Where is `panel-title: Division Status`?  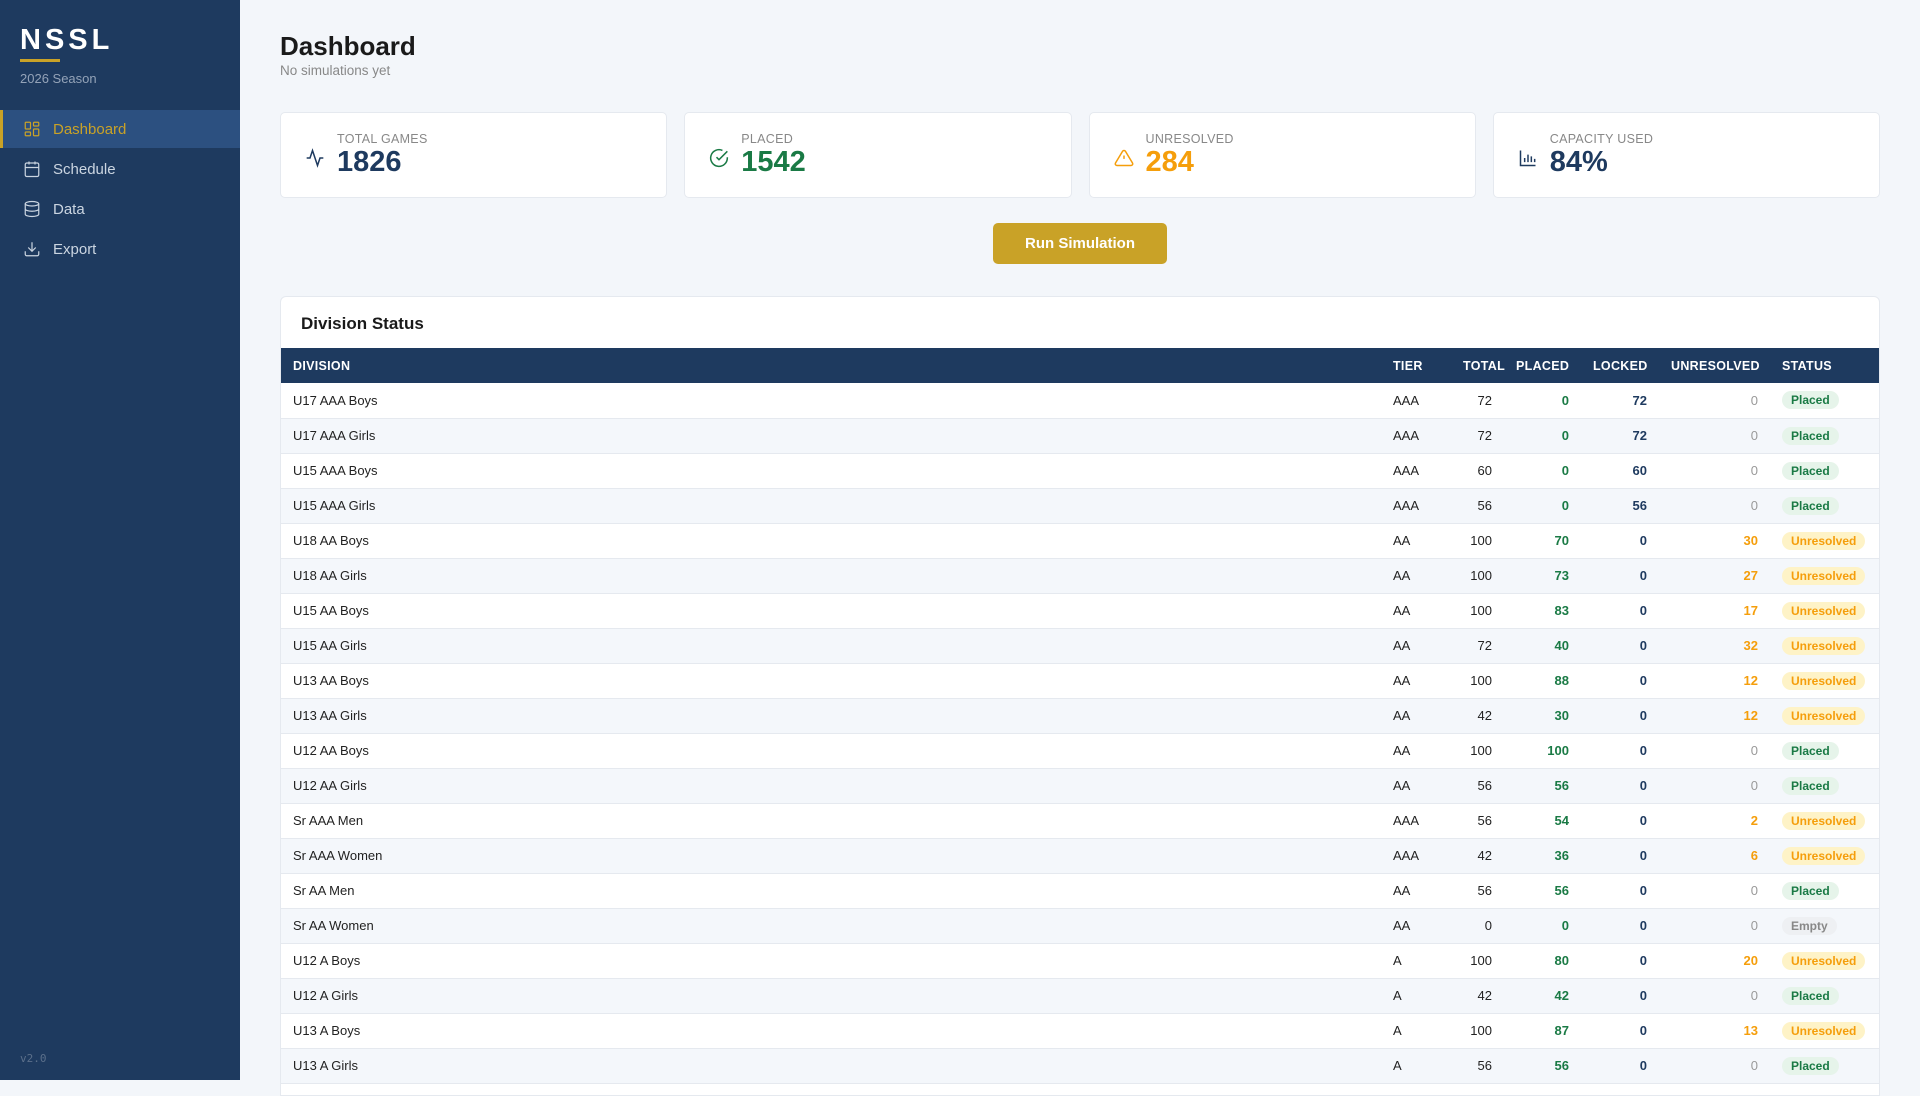 panel-title: Division Status is located at coordinates (362, 323).